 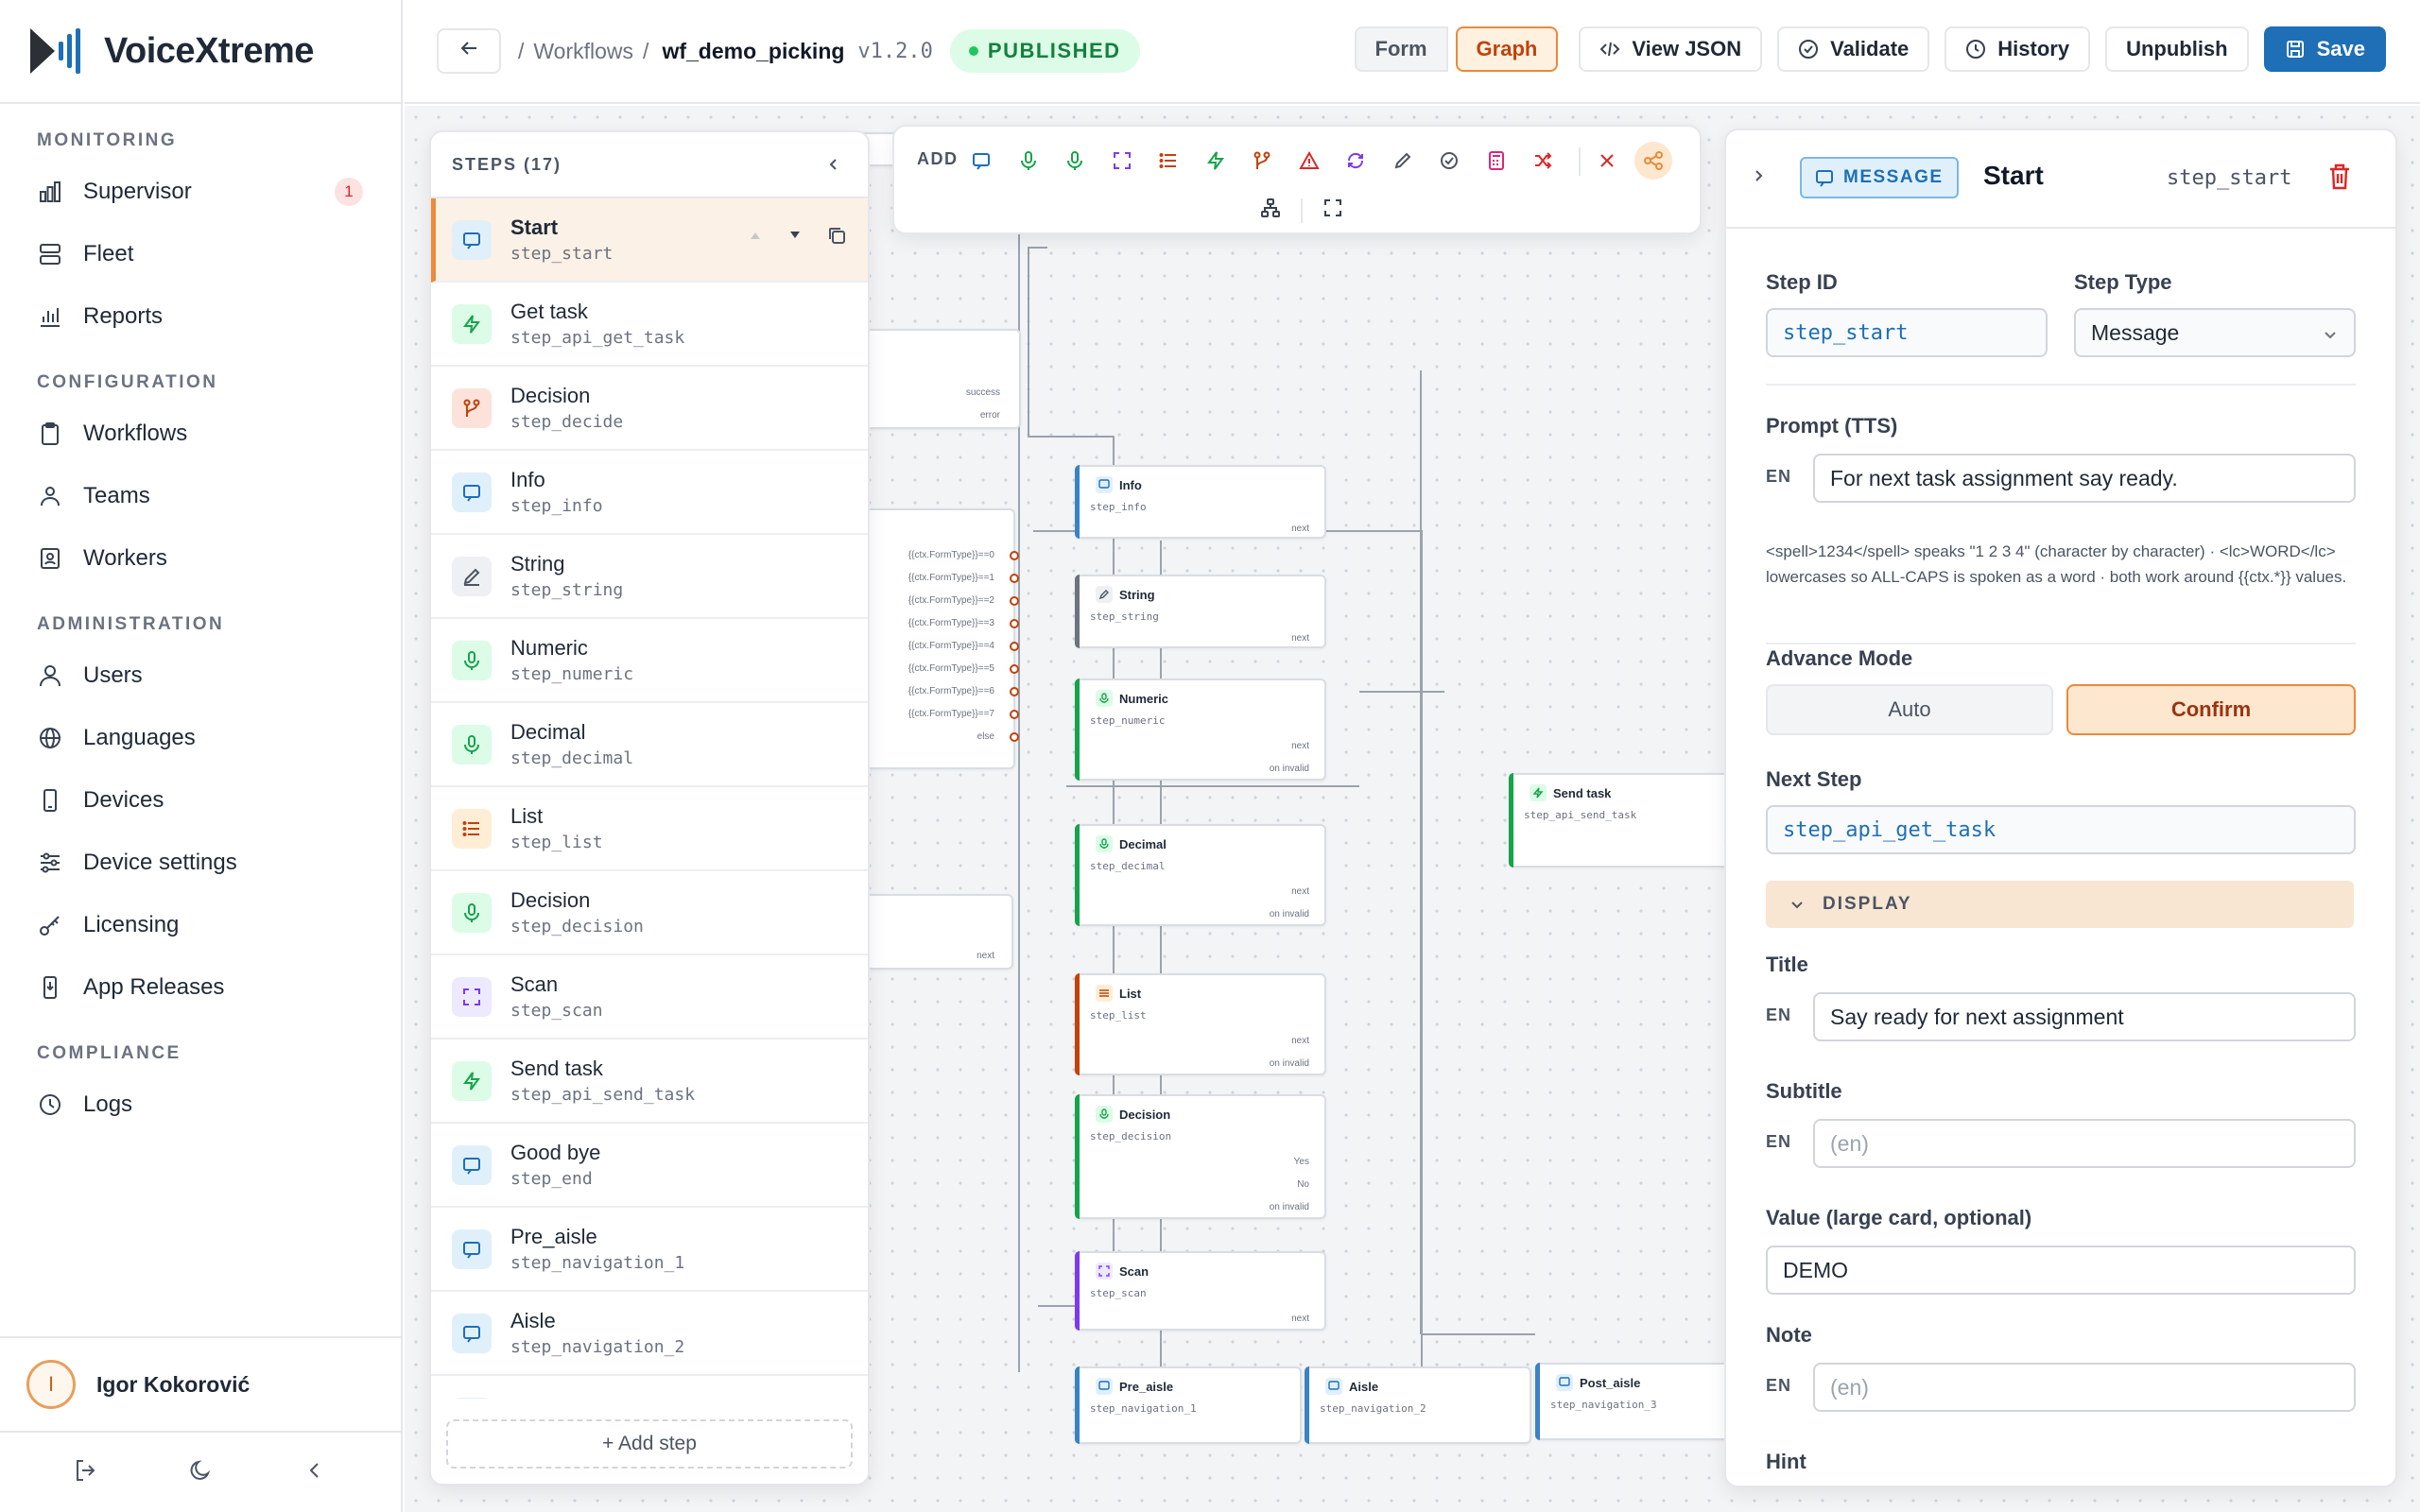 I want to click on back-button, so click(x=469, y=51).